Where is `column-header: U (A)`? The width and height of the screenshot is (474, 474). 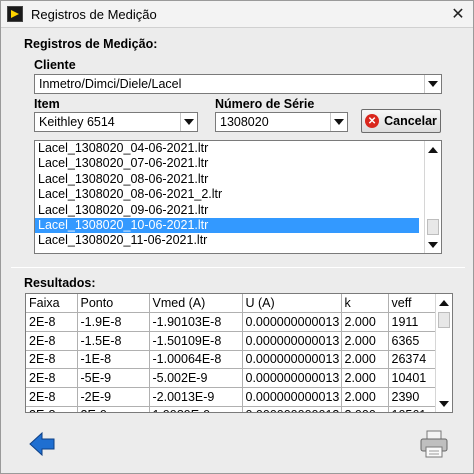
column-header: U (A) is located at coordinates (292, 304).